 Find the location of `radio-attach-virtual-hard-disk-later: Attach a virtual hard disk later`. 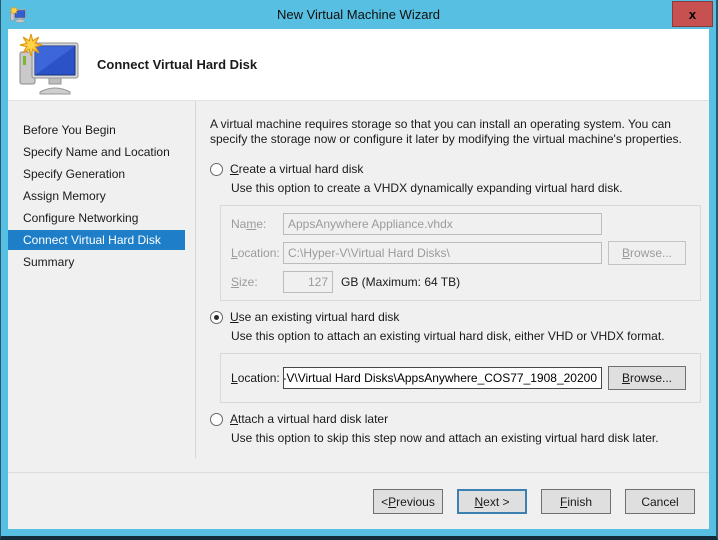

radio-attach-virtual-hard-disk-later: Attach a virtual hard disk later is located at coordinates (455, 419).